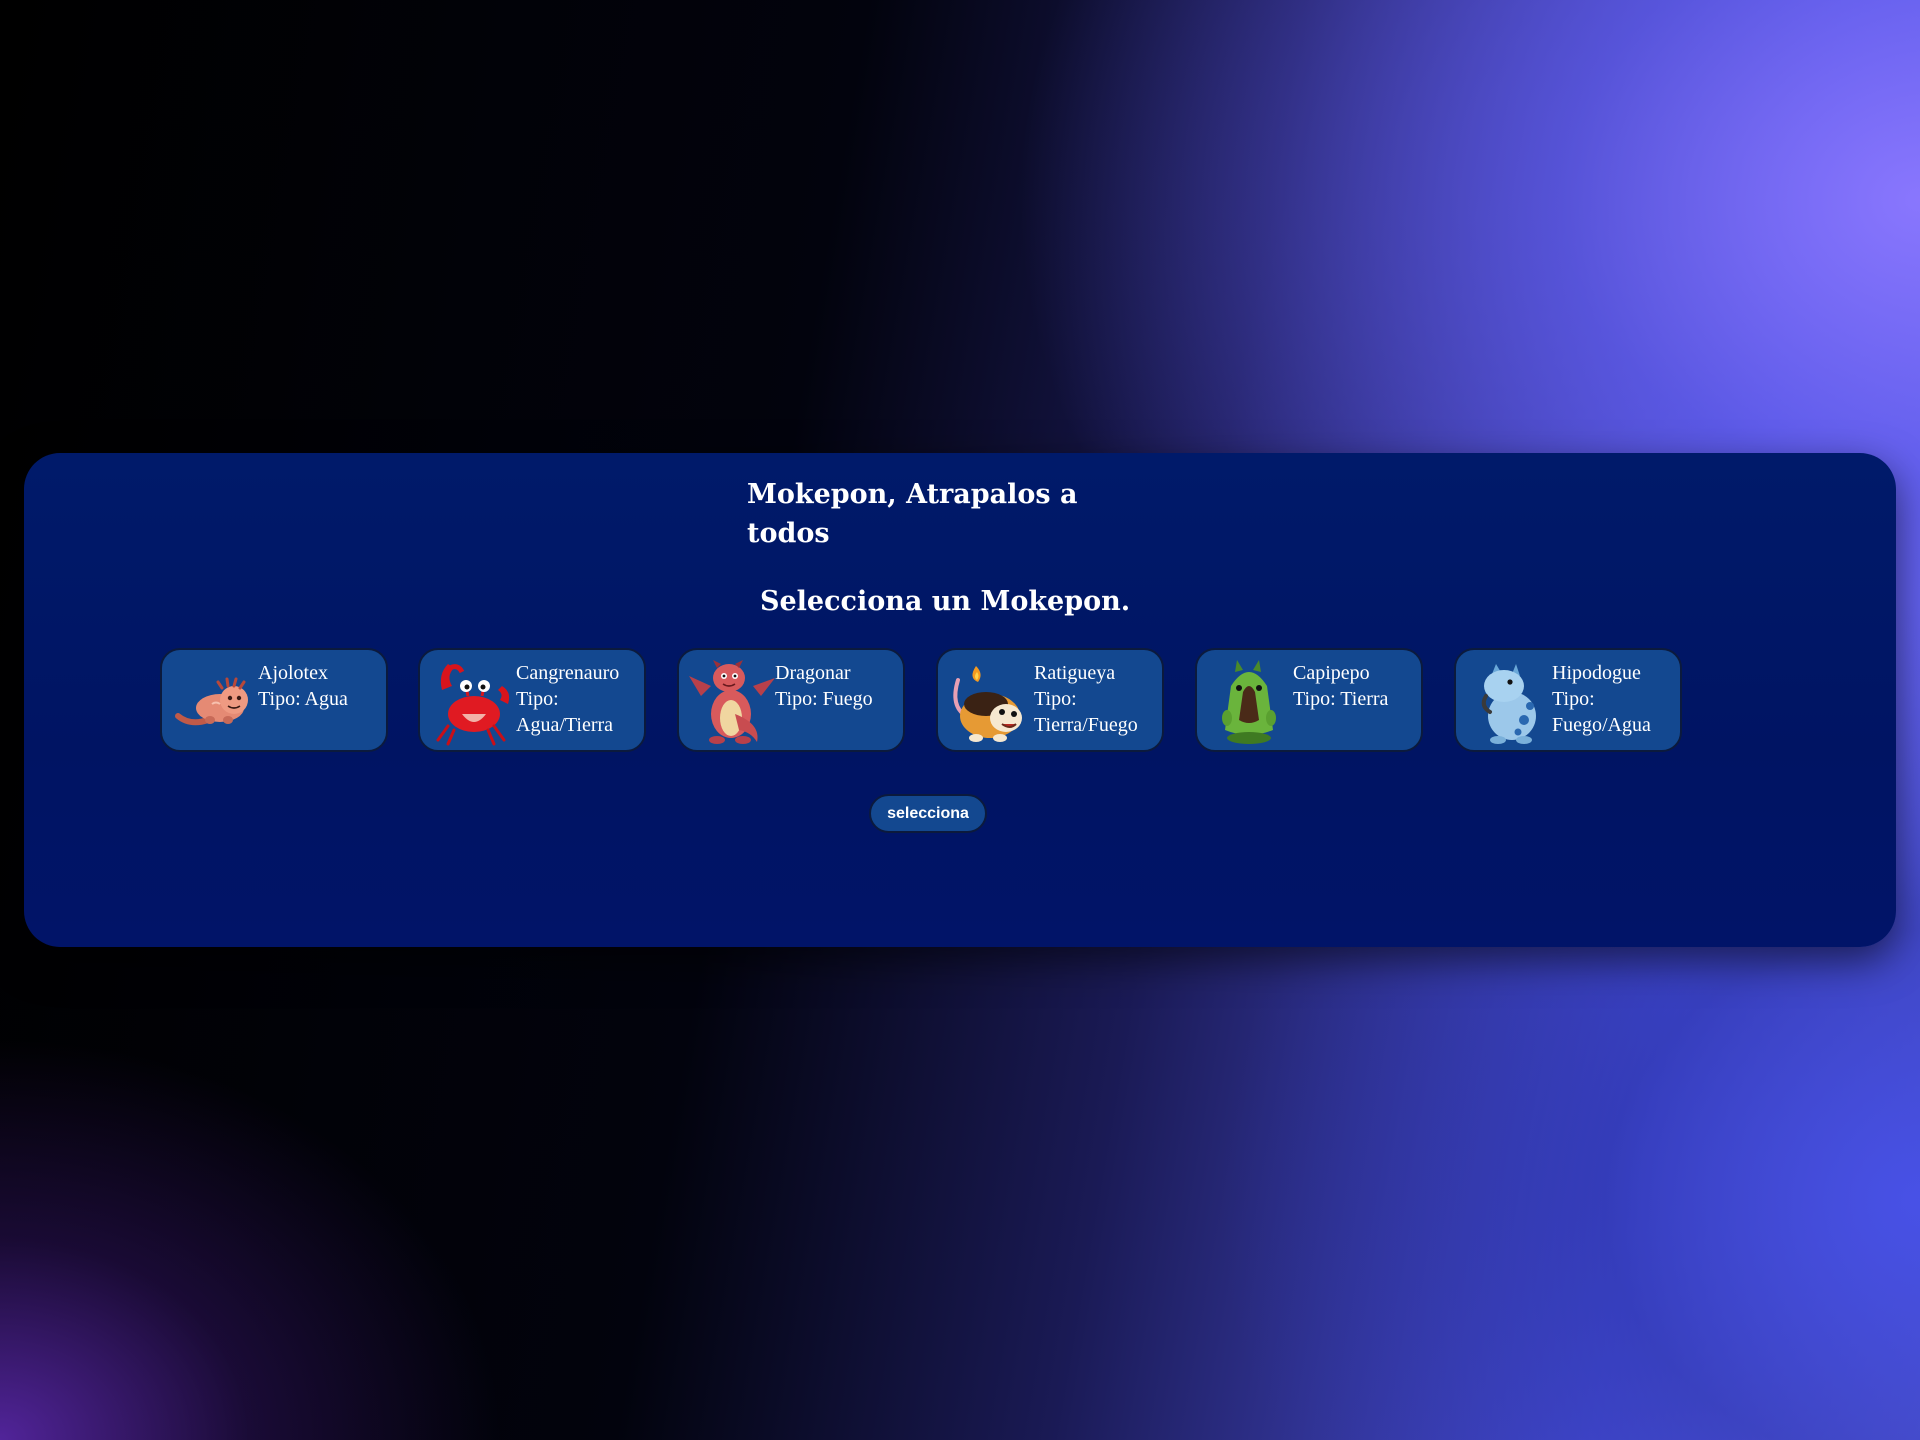  I want to click on mokepon-card-cangrenauro: Cangrenauro Tipo: Agua/Tierra, so click(532, 700).